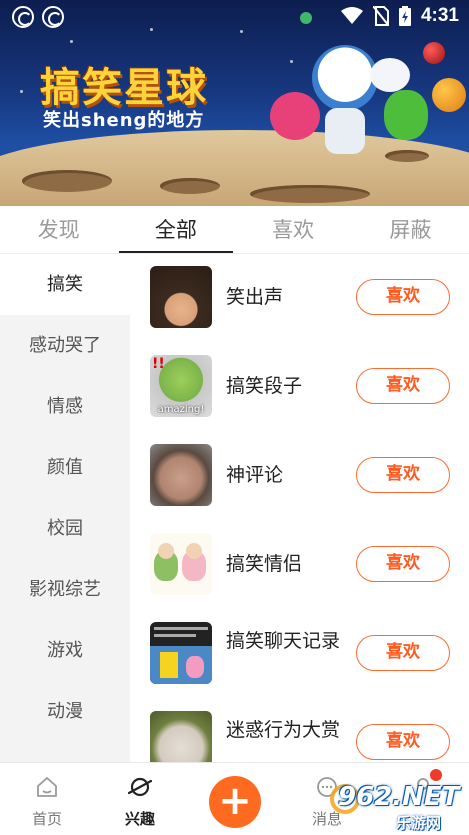  Describe the element at coordinates (175, 229) in the screenshot. I see `tab-all: 全部` at that location.